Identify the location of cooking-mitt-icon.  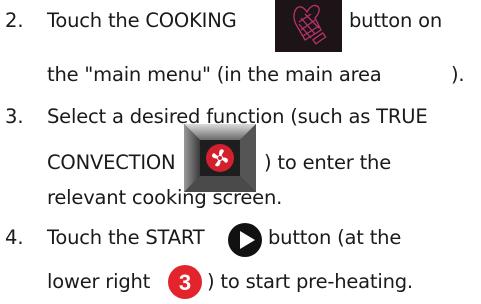
(308, 26).